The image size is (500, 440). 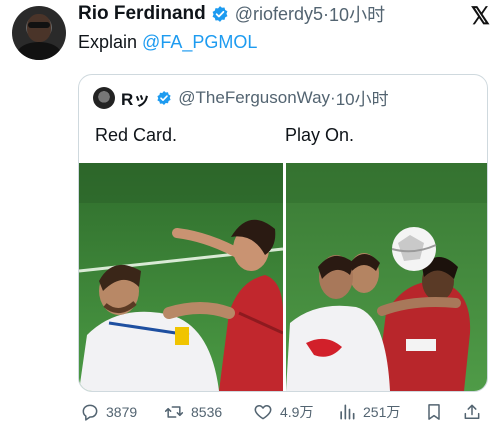 I want to click on reply-action: 3879, so click(x=108, y=412).